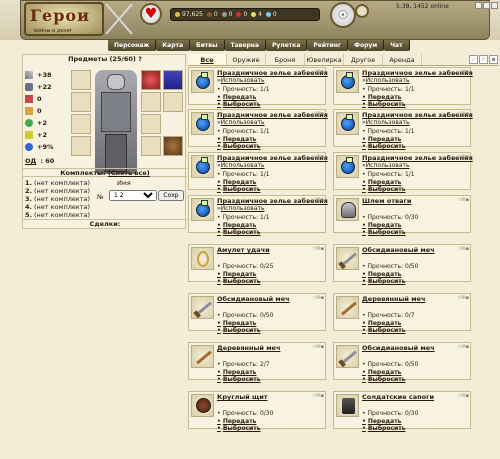  What do you see at coordinates (397, 45) in the screenshot?
I see `nav-chat: Чат` at bounding box center [397, 45].